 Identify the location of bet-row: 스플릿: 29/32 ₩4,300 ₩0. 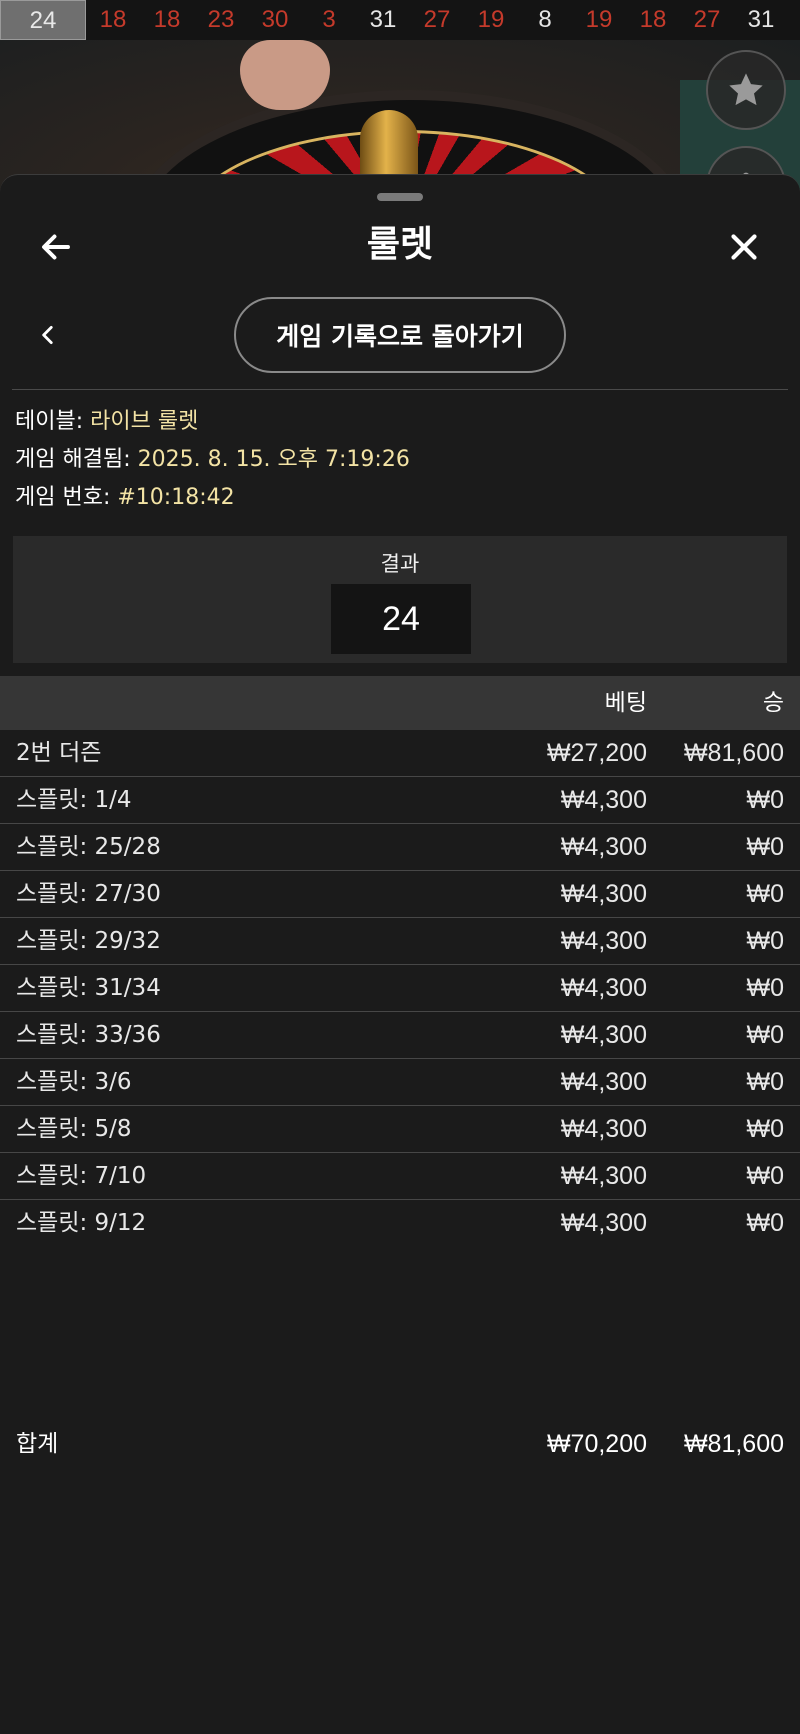
(400, 941).